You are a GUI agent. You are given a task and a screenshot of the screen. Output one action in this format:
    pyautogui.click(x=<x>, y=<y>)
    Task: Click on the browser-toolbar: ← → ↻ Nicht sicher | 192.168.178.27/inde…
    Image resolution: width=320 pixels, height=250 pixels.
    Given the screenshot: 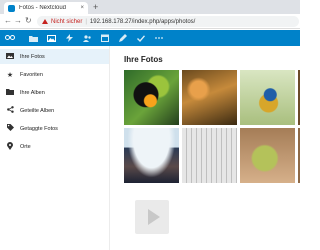 What is the action you would take?
    pyautogui.click(x=150, y=21)
    